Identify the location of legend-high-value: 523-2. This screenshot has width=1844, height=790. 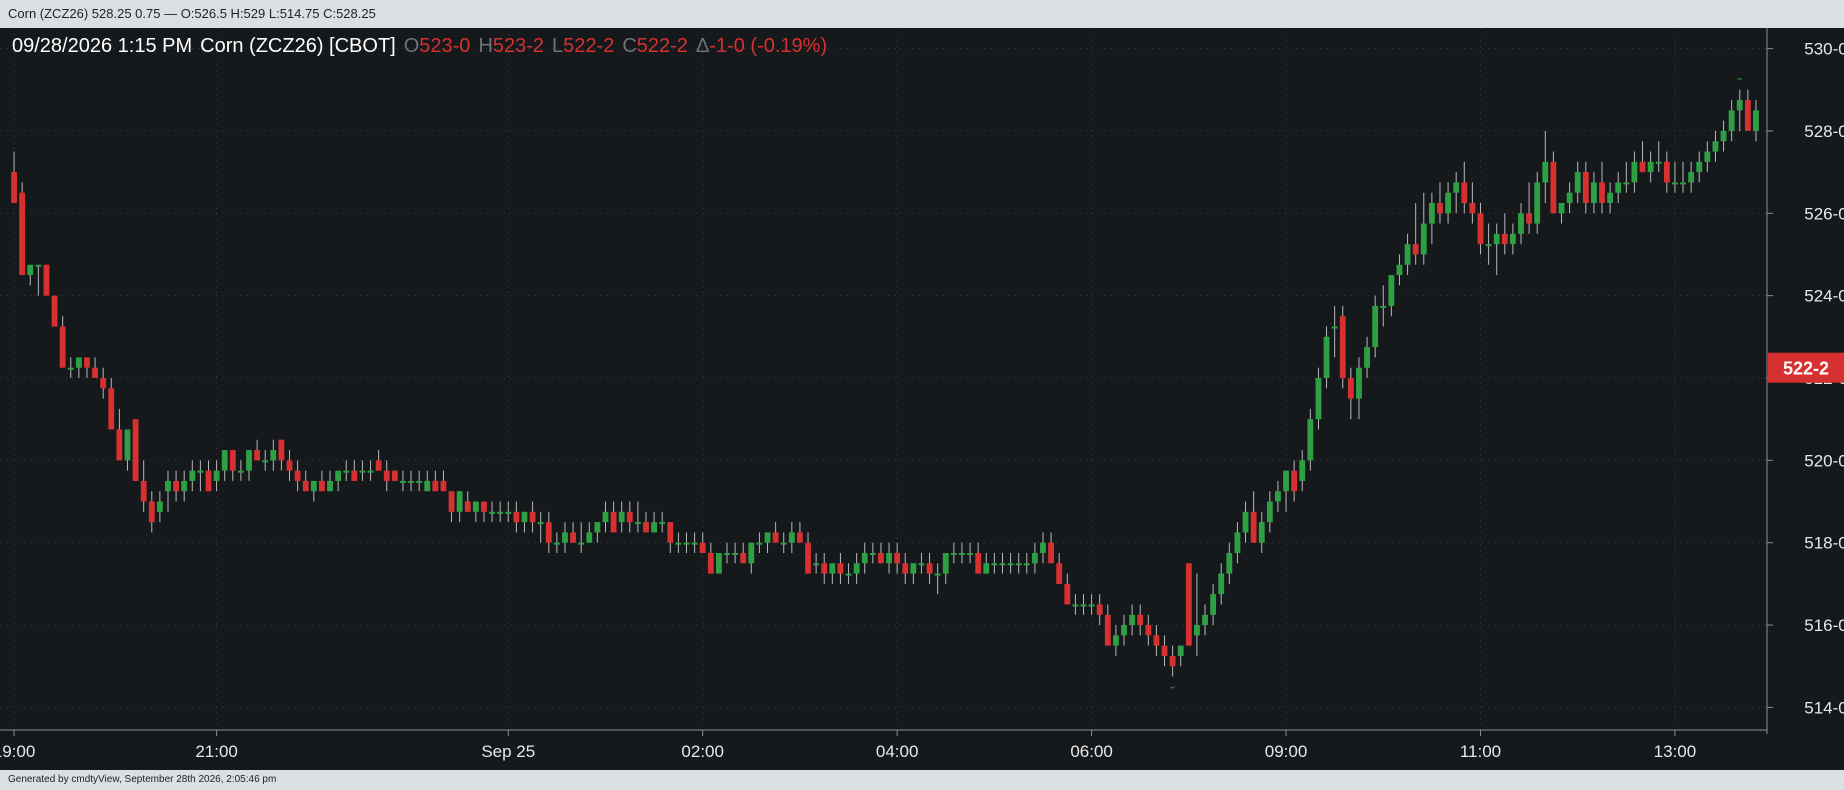
(518, 46).